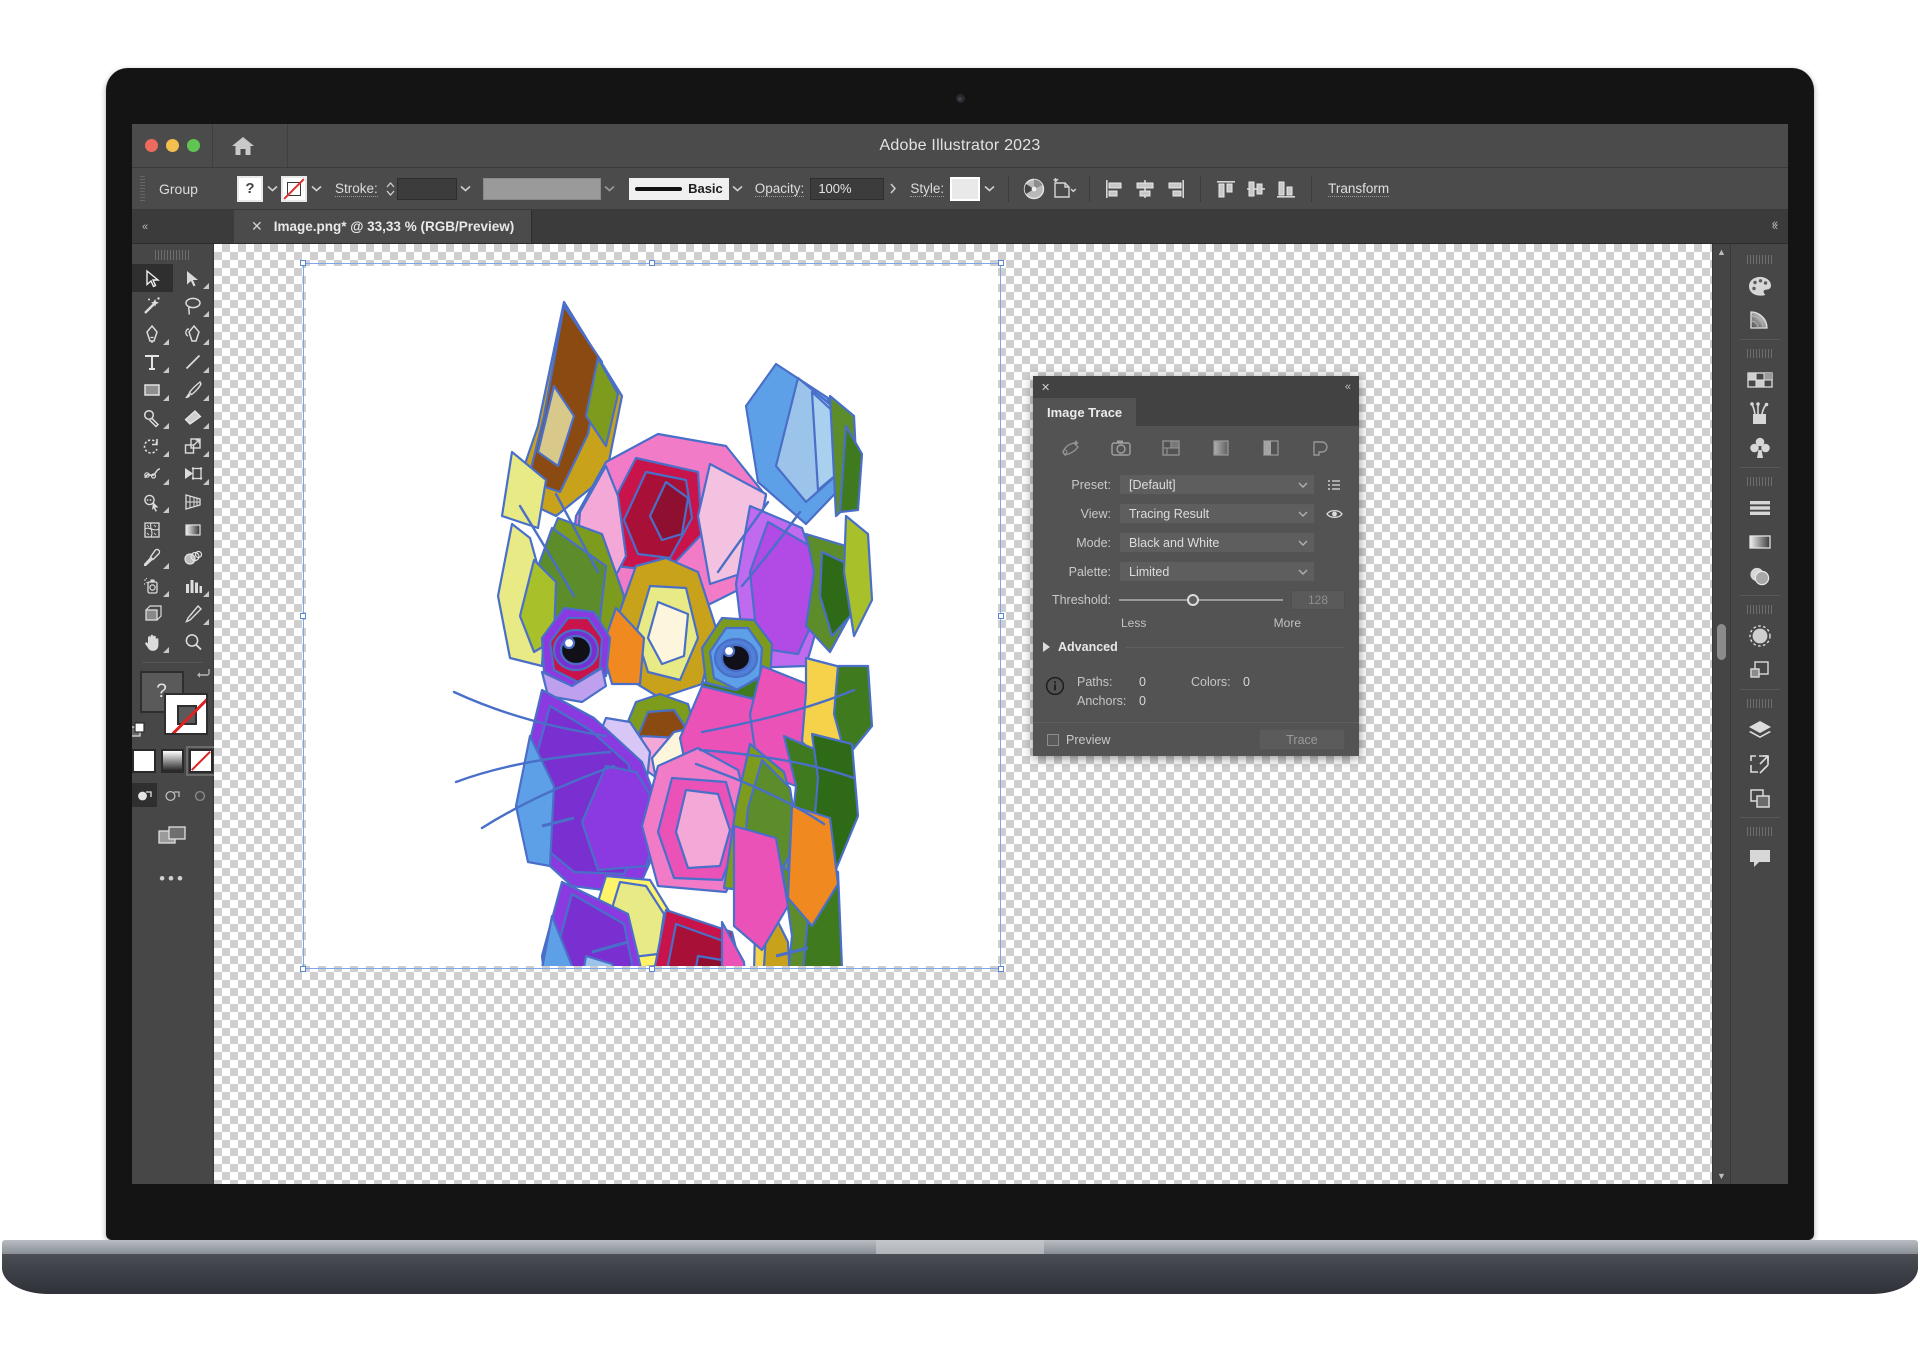 The height and width of the screenshot is (1359, 1920). Describe the element at coordinates (152, 586) in the screenshot. I see `symbol-sprayer-tool` at that location.